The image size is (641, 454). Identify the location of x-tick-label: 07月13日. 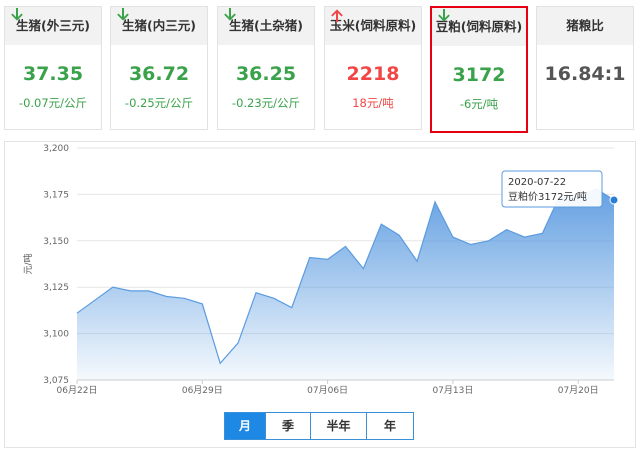
(452, 390).